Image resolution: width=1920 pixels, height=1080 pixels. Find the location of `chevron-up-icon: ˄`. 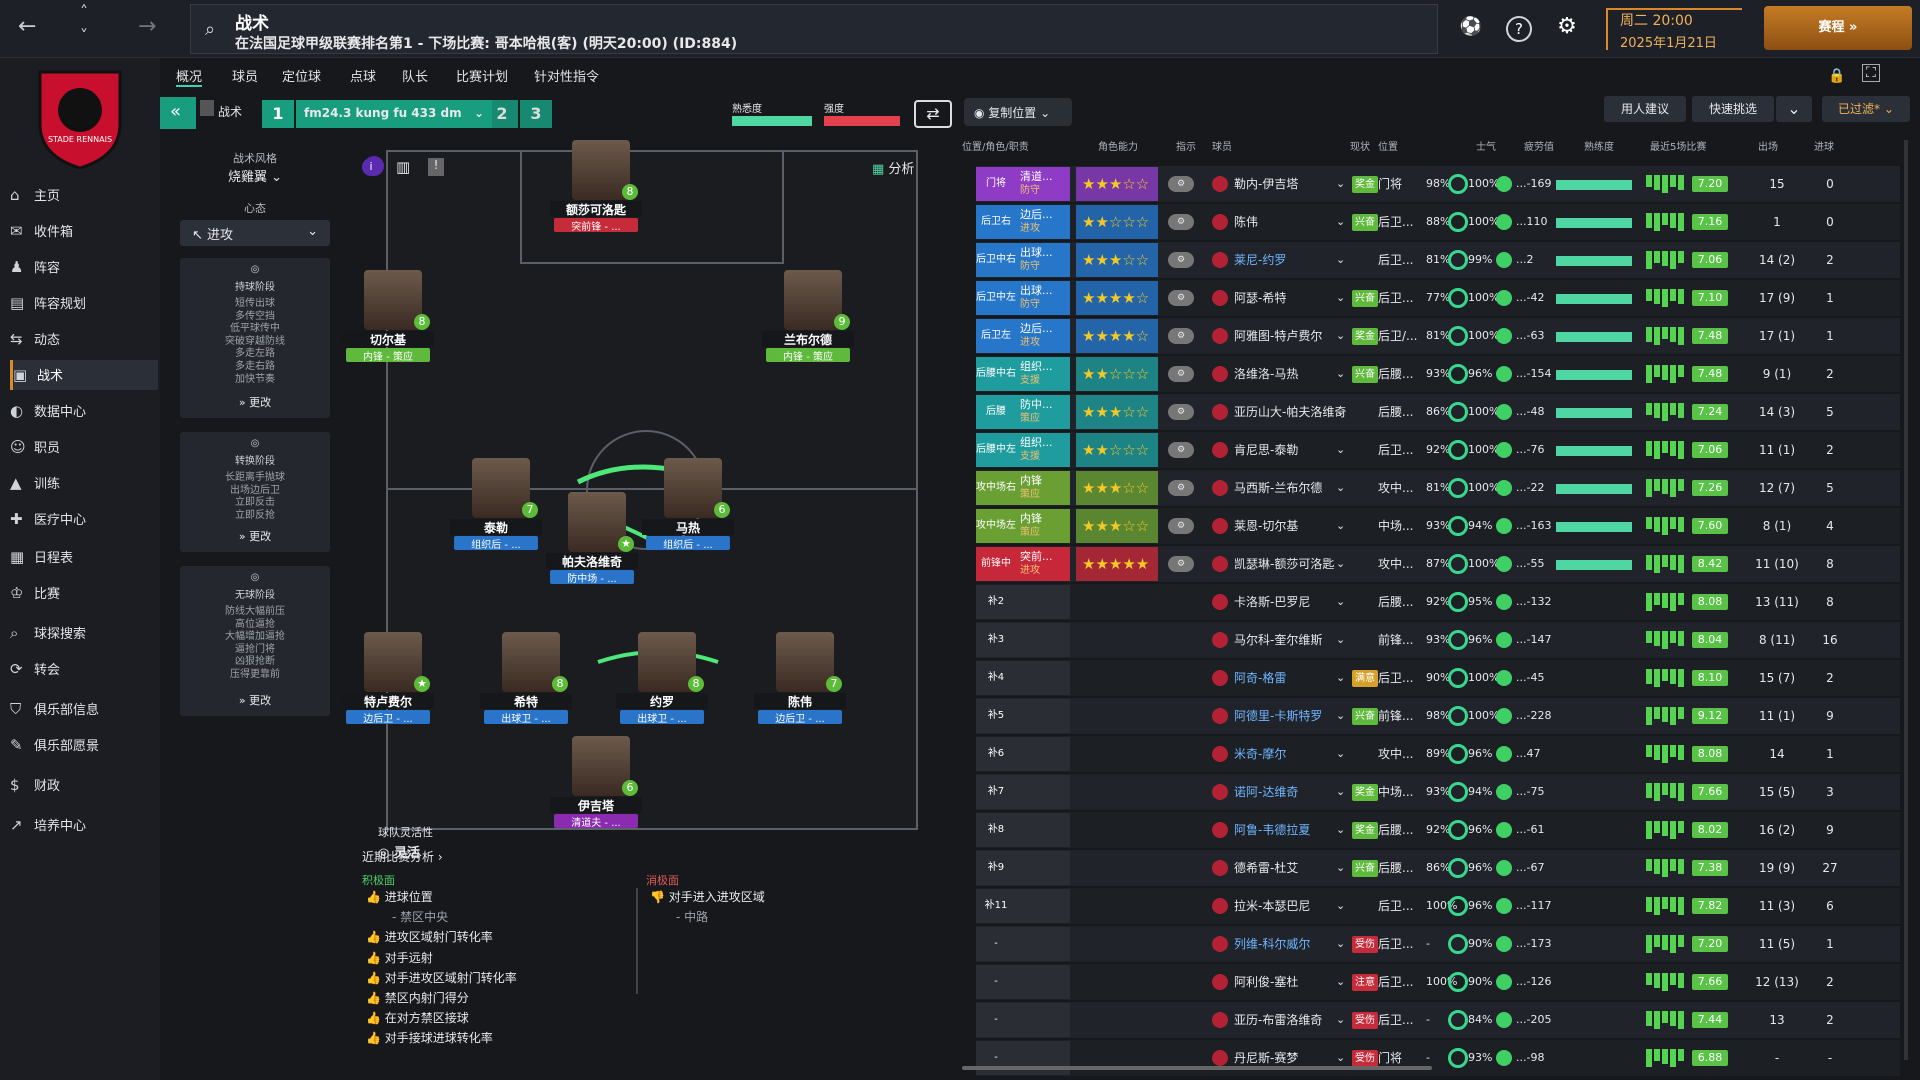

chevron-up-icon: ˄ is located at coordinates (84, 11).